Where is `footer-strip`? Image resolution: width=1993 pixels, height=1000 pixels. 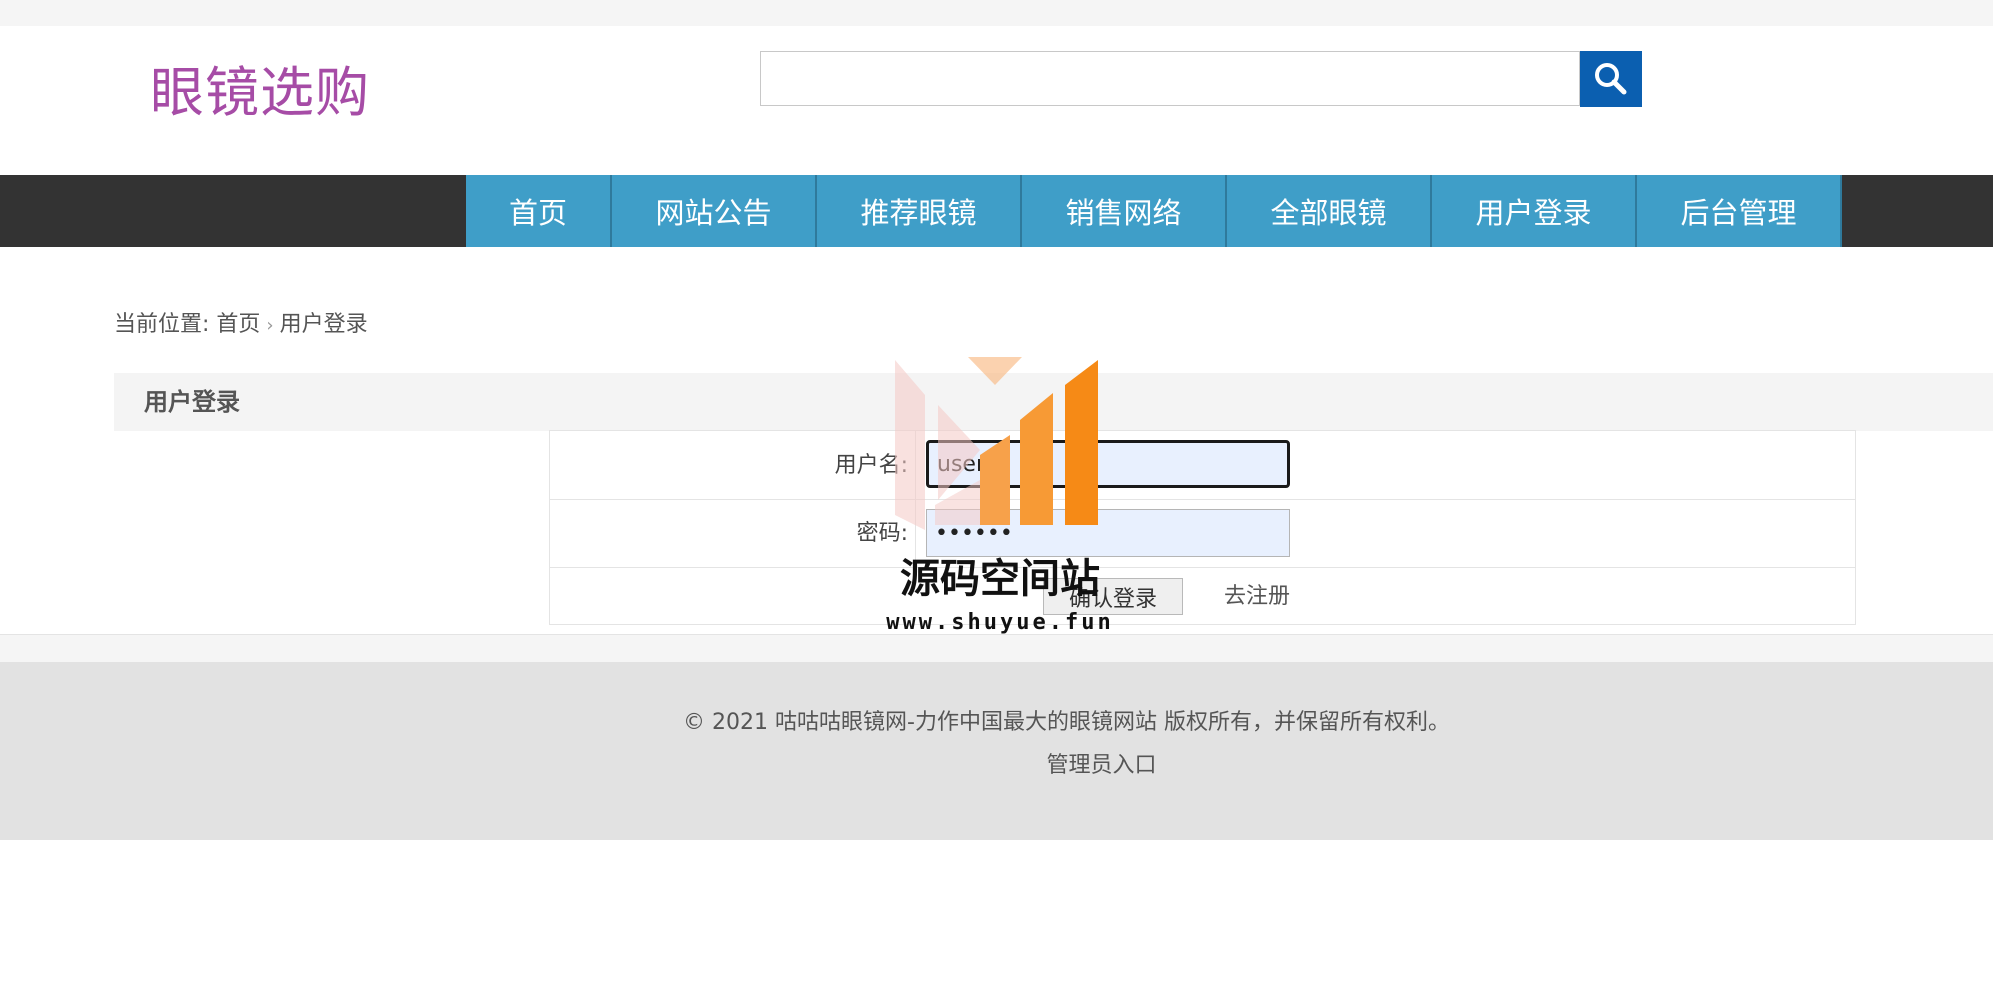 footer-strip is located at coordinates (996, 648).